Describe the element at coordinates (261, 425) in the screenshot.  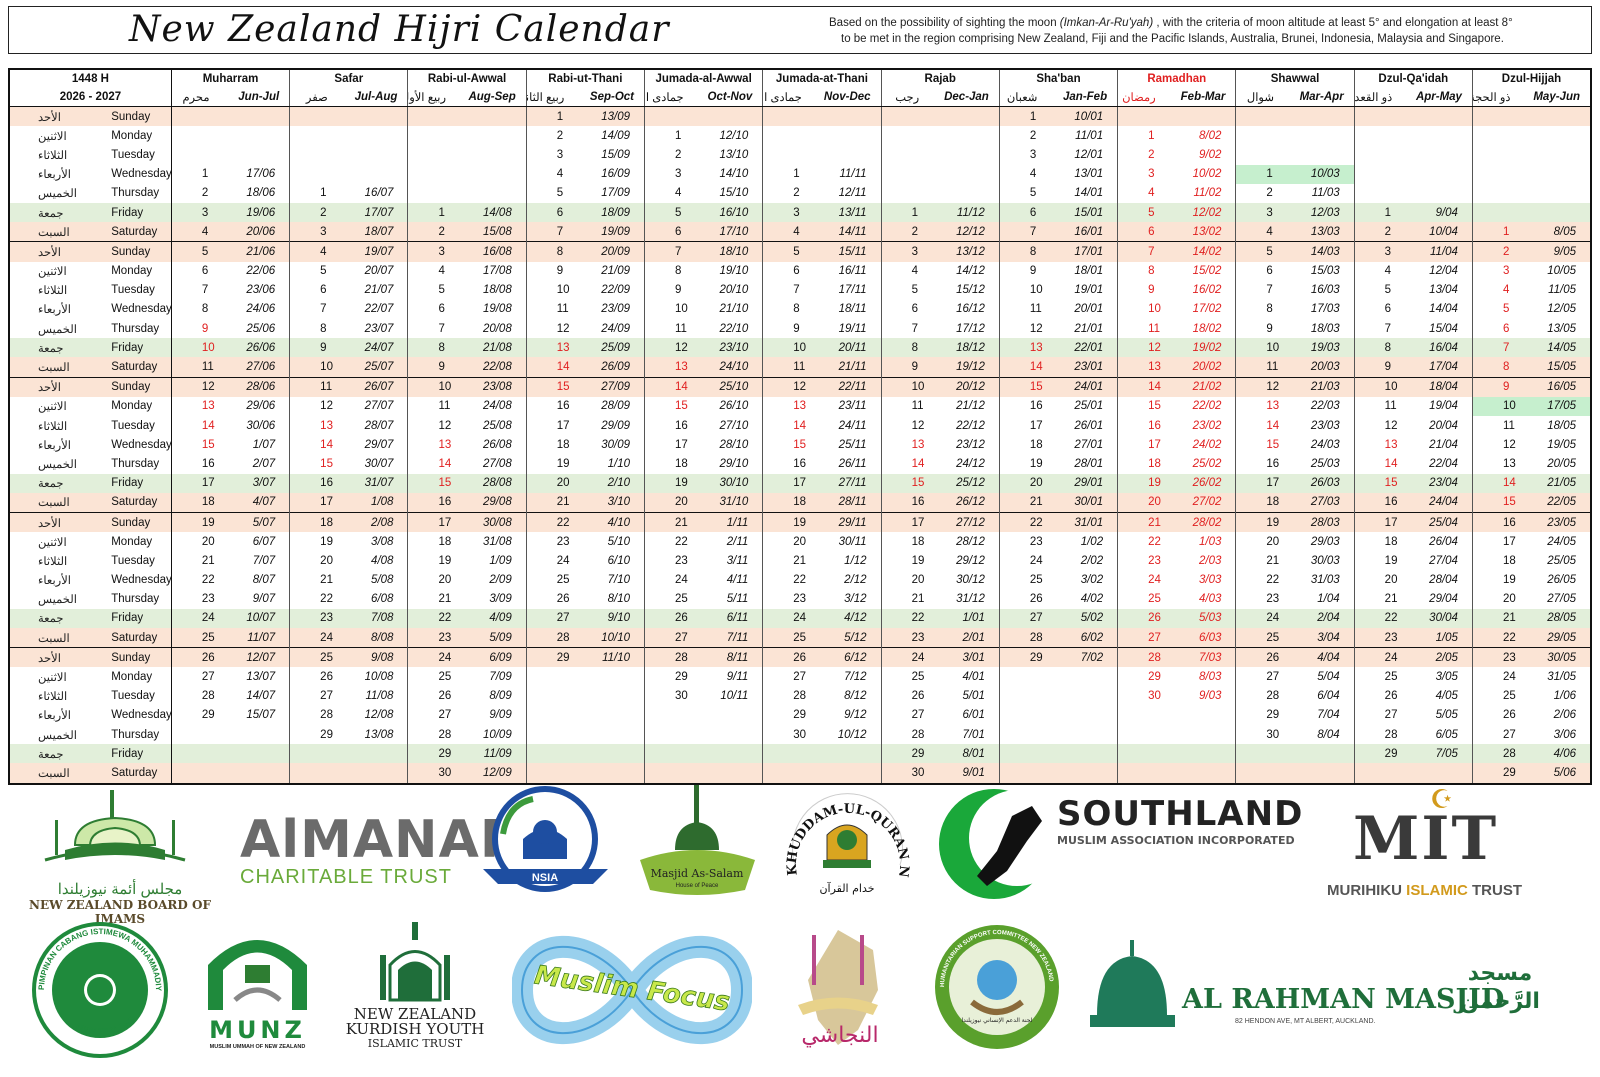
I see `gregorian-date: 30/06` at that location.